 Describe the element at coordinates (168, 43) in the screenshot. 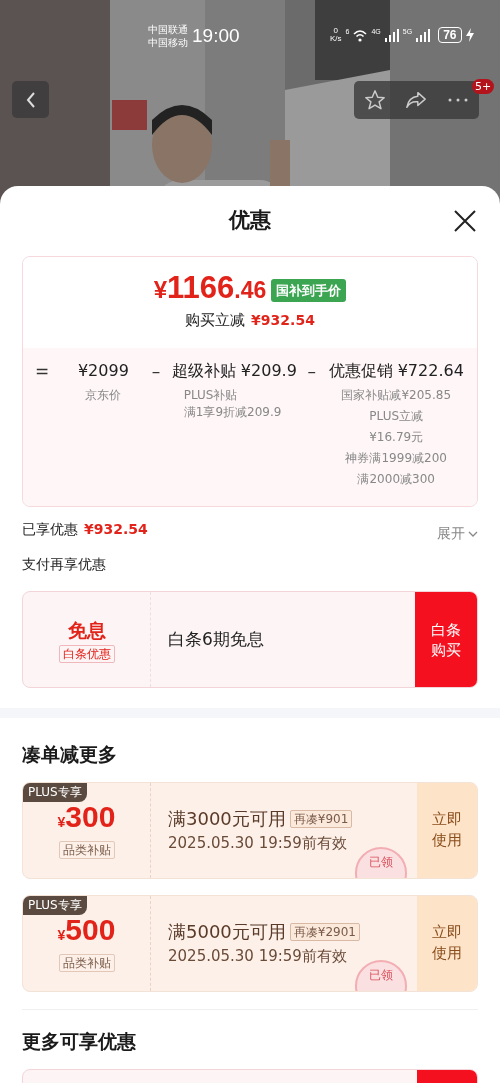

I see `carrier-label: 中国移动` at that location.